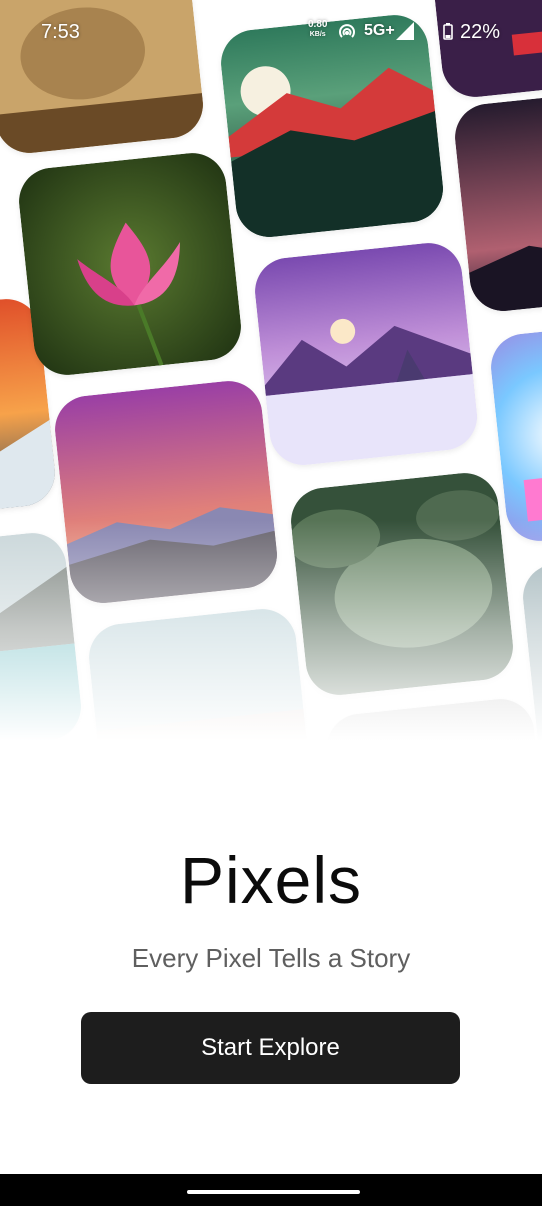 The width and height of the screenshot is (542, 1206). Describe the element at coordinates (200, 682) in the screenshot. I see `wallpaper-tile-misty-landscape` at that location.